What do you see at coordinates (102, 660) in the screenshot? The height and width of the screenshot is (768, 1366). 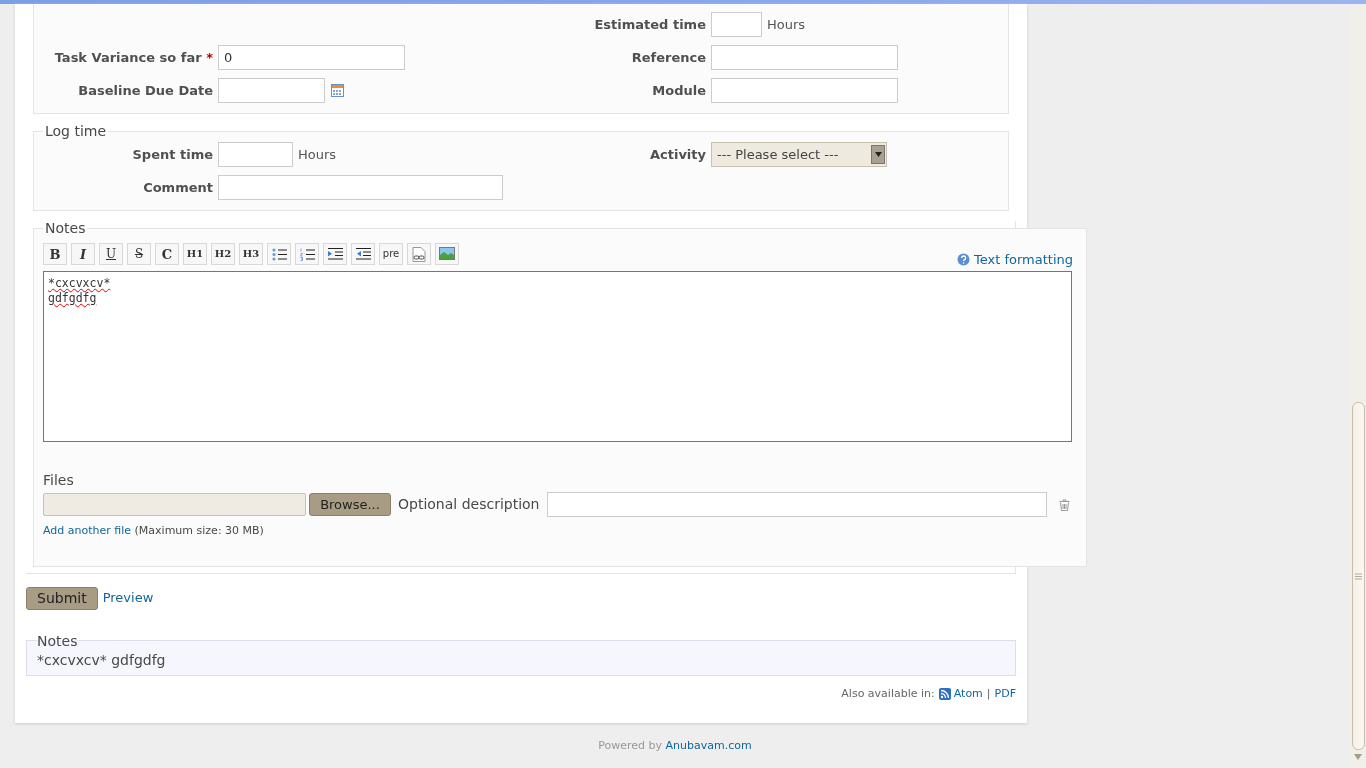 I see `preview-text: *cxcvxcv* gdfgdfg` at bounding box center [102, 660].